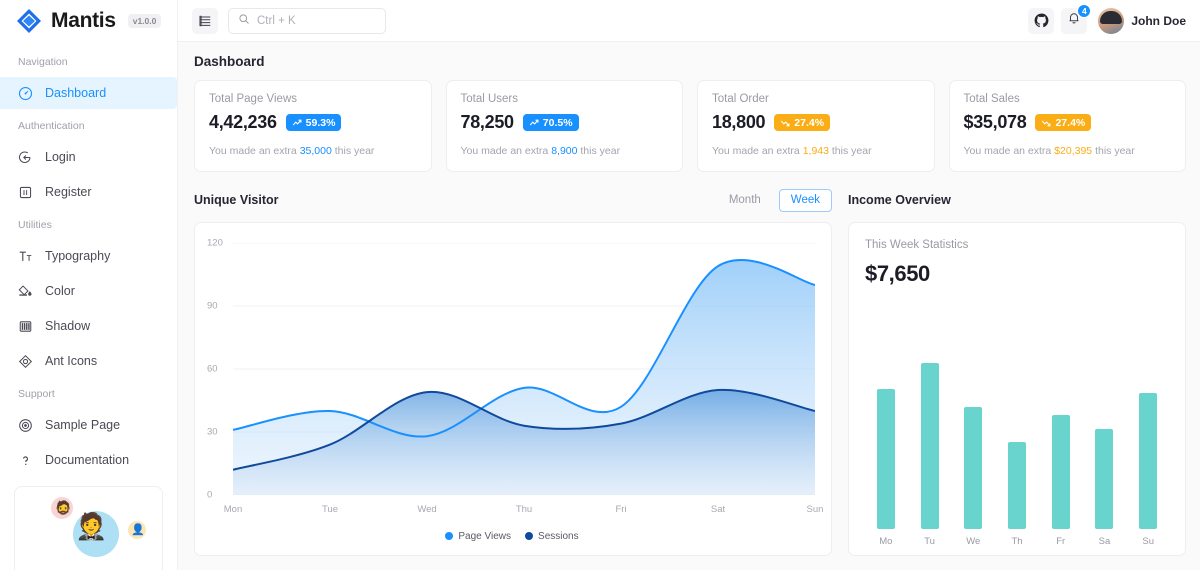  What do you see at coordinates (1068, 151) in the screenshot?
I see `stat-footnote: You made an extra $20,395 this year` at bounding box center [1068, 151].